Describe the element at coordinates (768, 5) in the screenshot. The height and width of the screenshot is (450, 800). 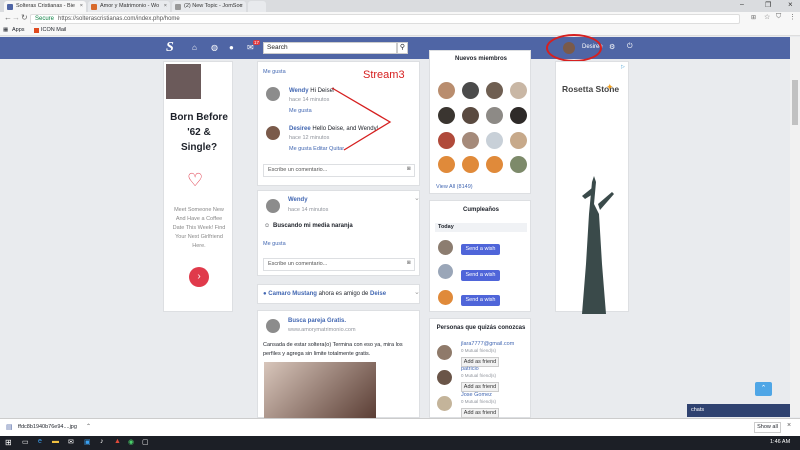
I see `maximize-icon: ❐` at that location.